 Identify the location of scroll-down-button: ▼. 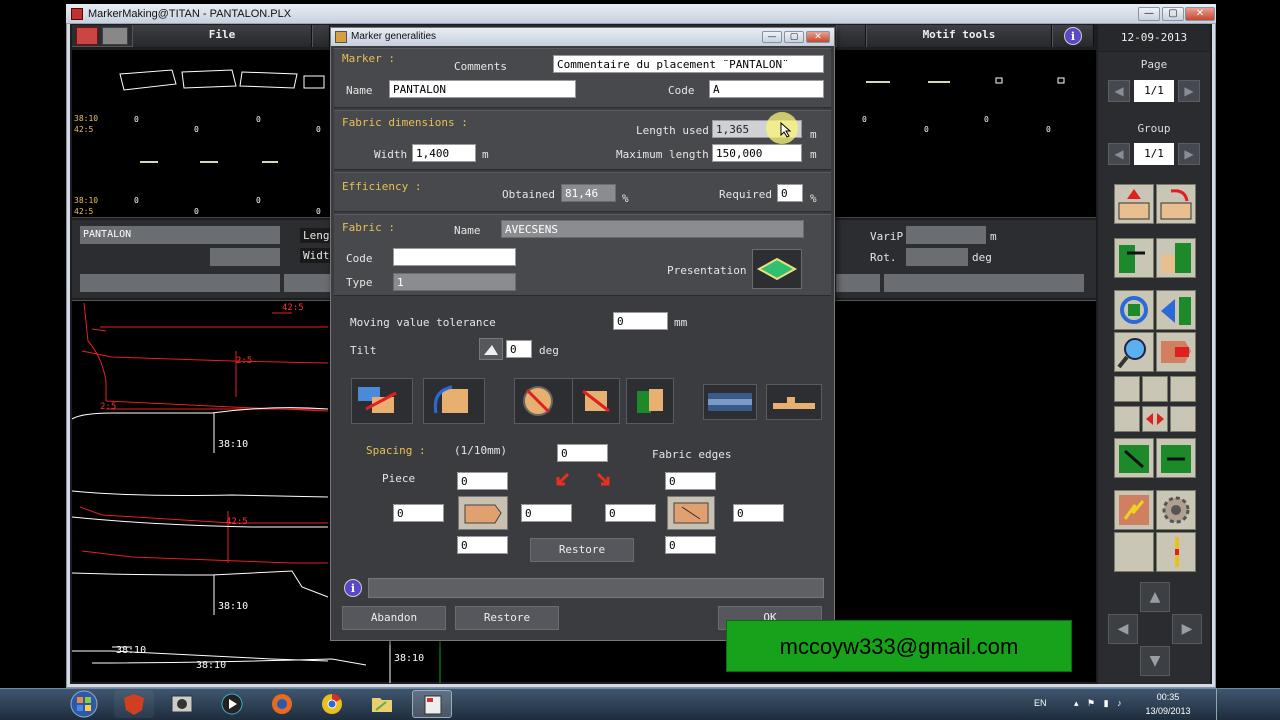
(1155, 661).